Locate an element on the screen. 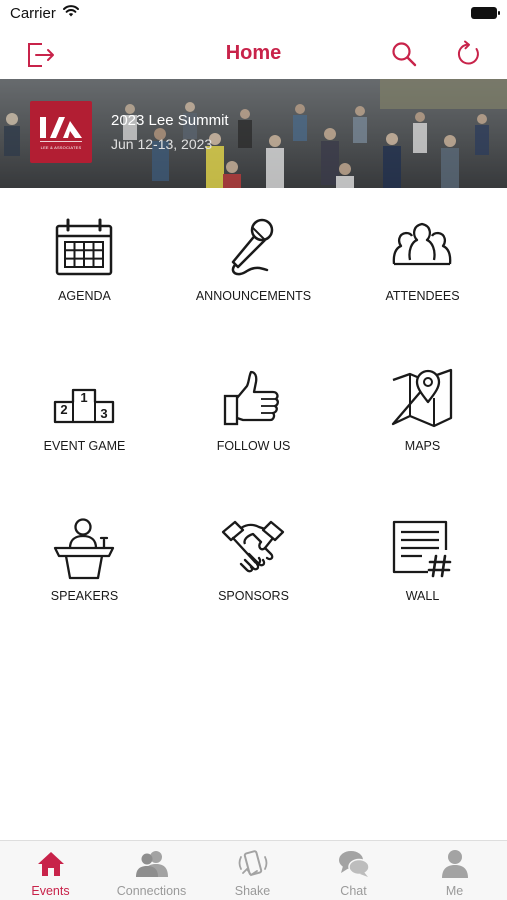 The width and height of the screenshot is (507, 900). page-title: Home is located at coordinates (253, 53).